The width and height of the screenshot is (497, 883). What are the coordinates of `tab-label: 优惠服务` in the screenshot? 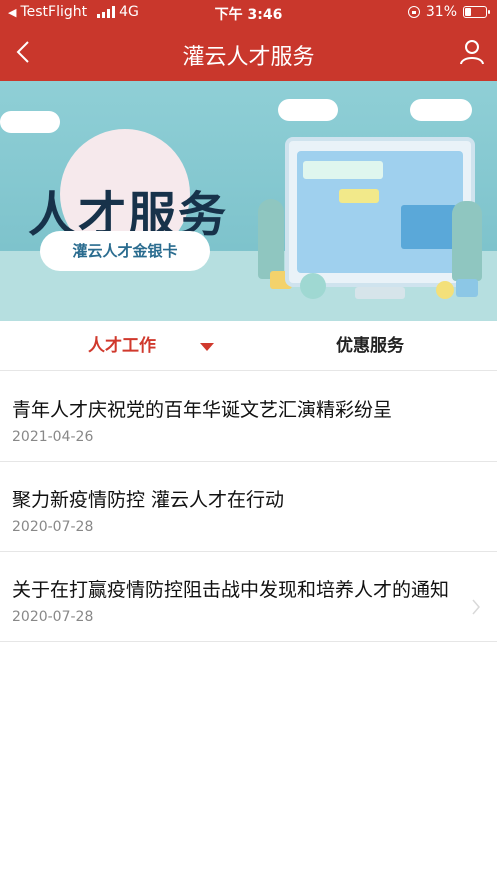 It's located at (370, 346).